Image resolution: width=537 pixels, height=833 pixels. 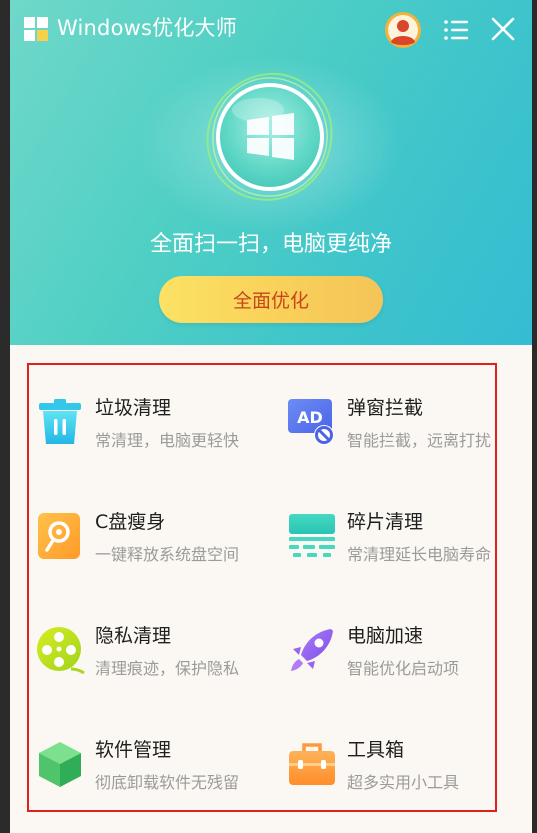 What do you see at coordinates (167, 668) in the screenshot?
I see `tool-desc: 清理痕迹，保护隐私` at bounding box center [167, 668].